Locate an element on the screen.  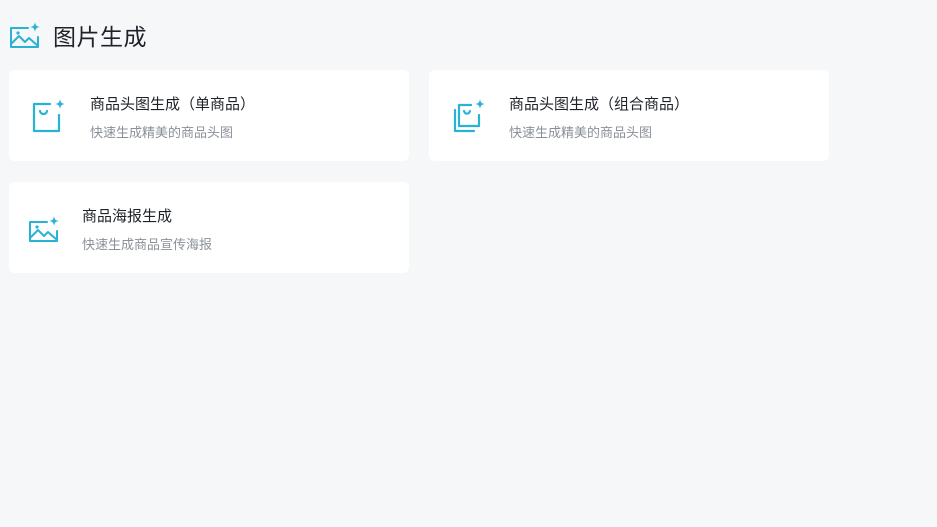
page-title: 图片生成 is located at coordinates (100, 38).